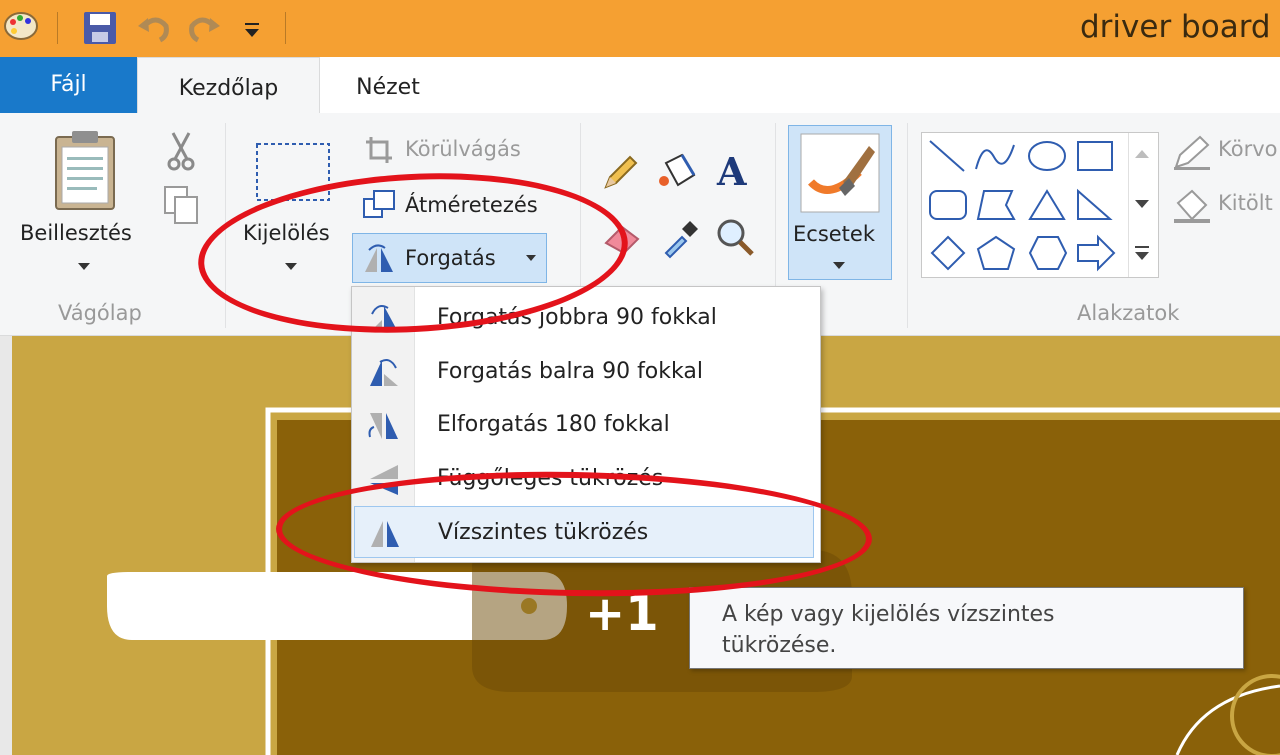 The width and height of the screenshot is (1280, 755). Describe the element at coordinates (182, 205) in the screenshot. I see `copy-icon` at that location.